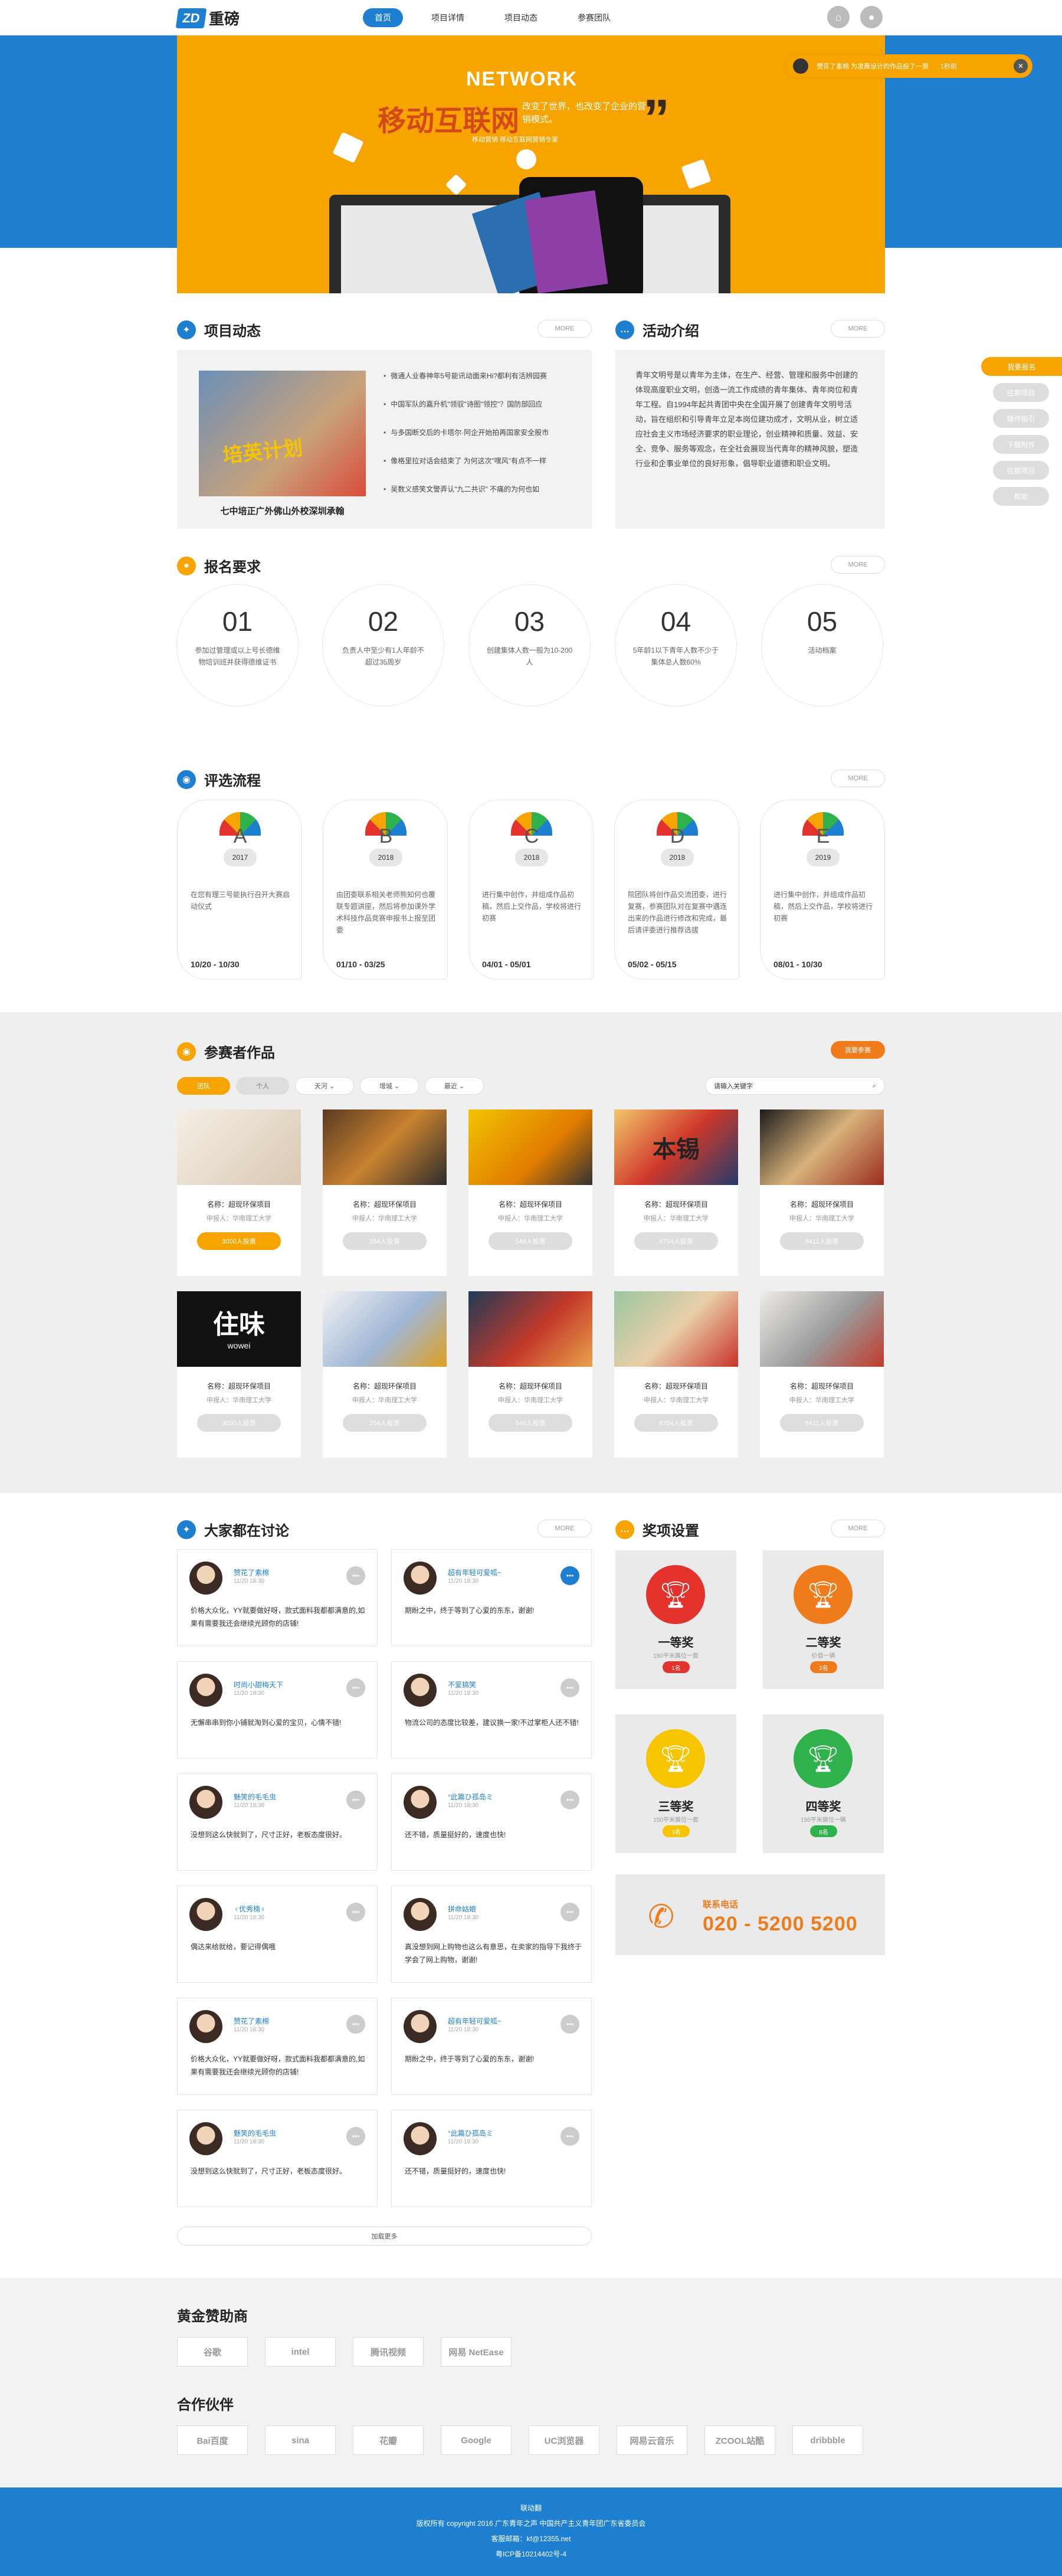 The image size is (1062, 2576). I want to click on sponsor-logo: 腾讯视频, so click(388, 2351).